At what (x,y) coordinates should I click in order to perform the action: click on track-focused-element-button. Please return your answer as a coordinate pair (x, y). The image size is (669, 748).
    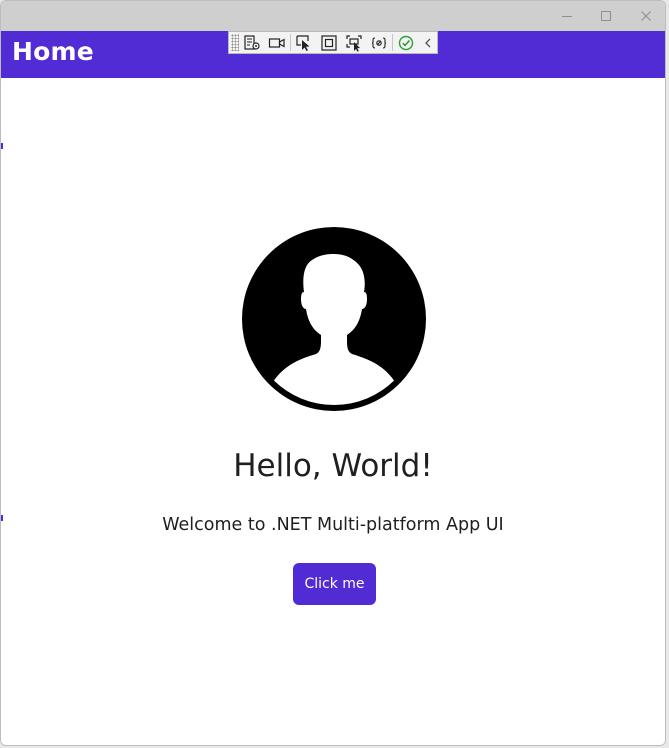
    Looking at the image, I should click on (354, 42).